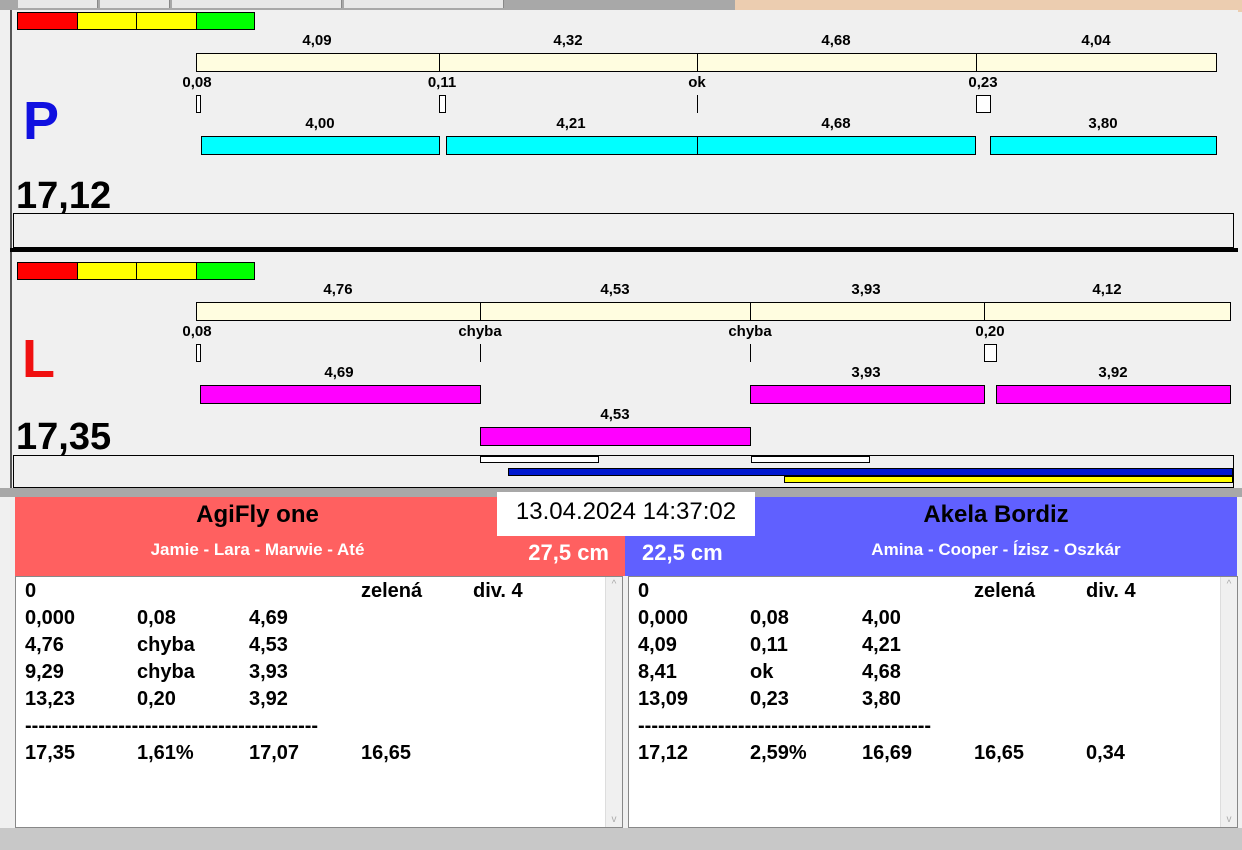 The height and width of the screenshot is (850, 1242). Describe the element at coordinates (615, 289) in the screenshot. I see `segment-label: 4,53` at that location.